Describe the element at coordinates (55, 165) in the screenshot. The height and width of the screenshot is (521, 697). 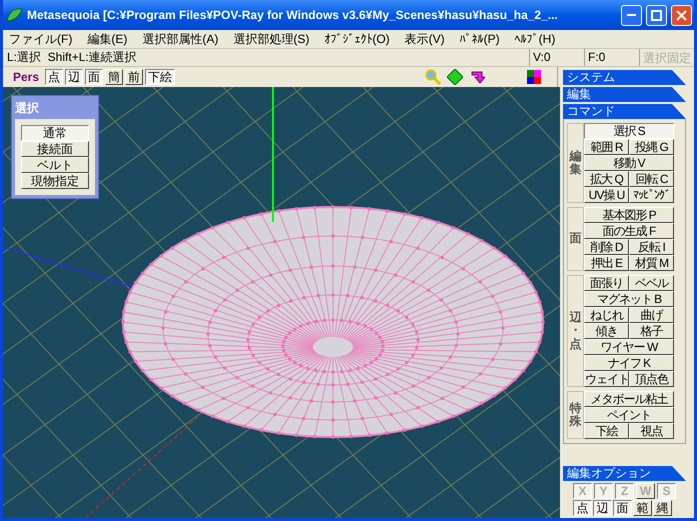
I see `select-mode-button: ベルト` at that location.